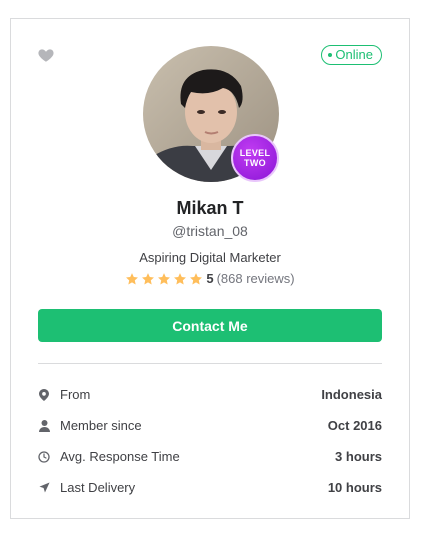  What do you see at coordinates (44, 425) in the screenshot?
I see `user-icon` at bounding box center [44, 425].